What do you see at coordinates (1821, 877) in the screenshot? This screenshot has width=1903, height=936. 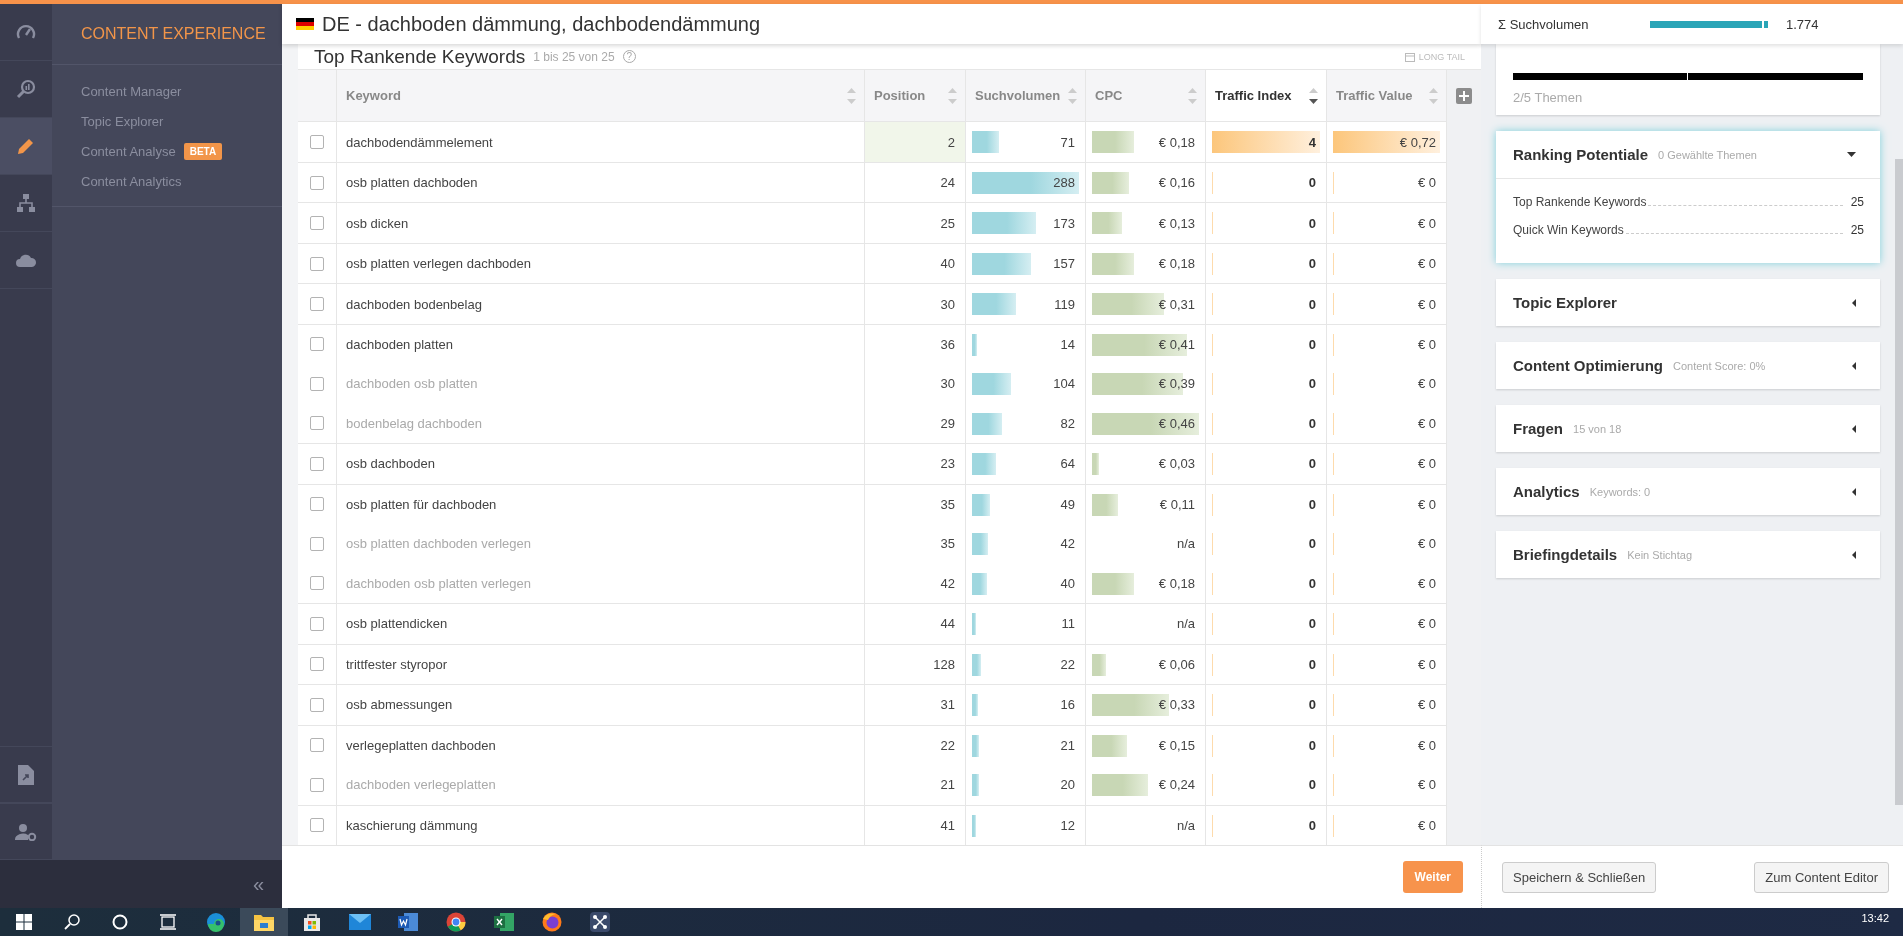 I see `action-button: Zum Content Editor` at bounding box center [1821, 877].